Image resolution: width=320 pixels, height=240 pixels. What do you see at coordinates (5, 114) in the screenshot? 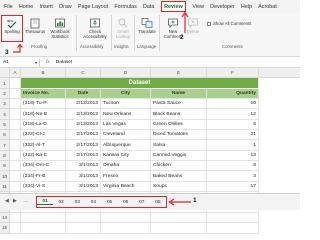
I see `row-header: 4` at bounding box center [5, 114].